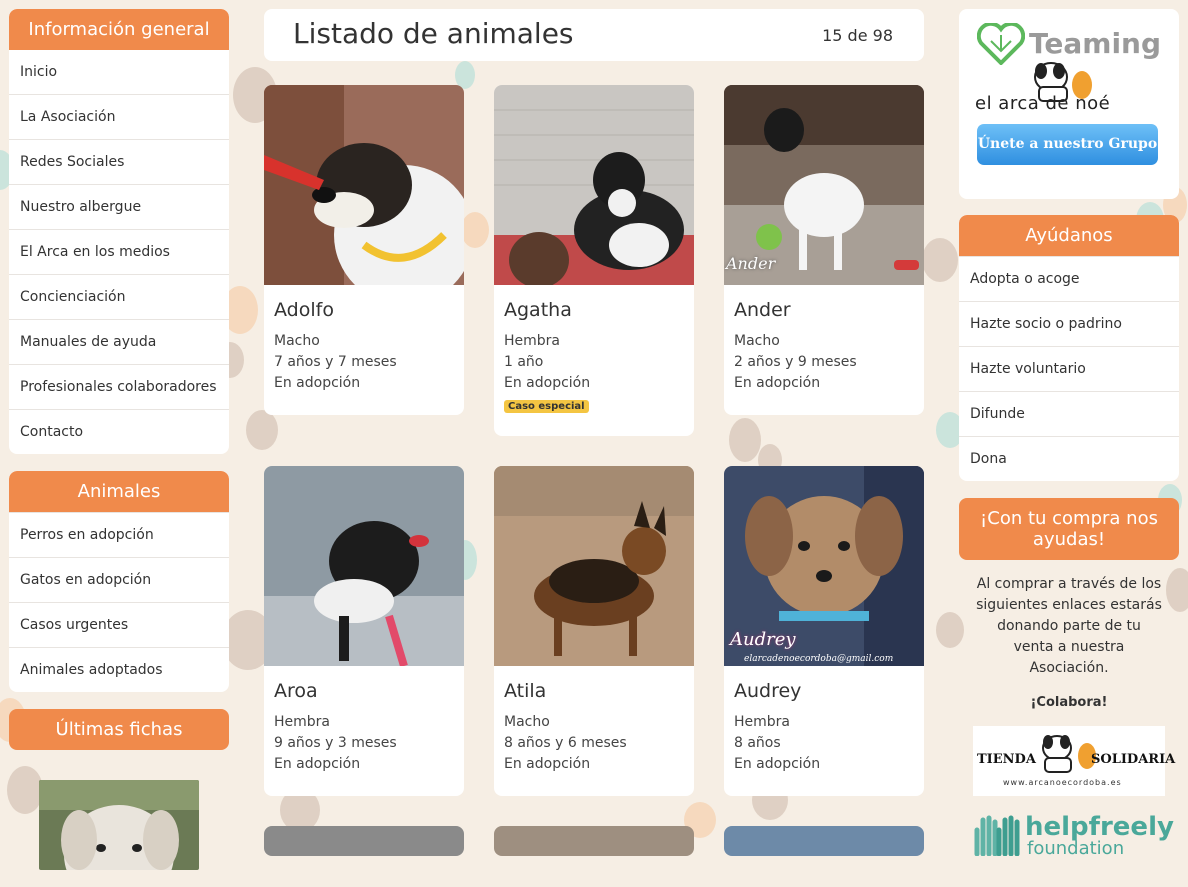 The image size is (1188, 887). I want to click on menu-item-inicio: Inicio, so click(119, 72).